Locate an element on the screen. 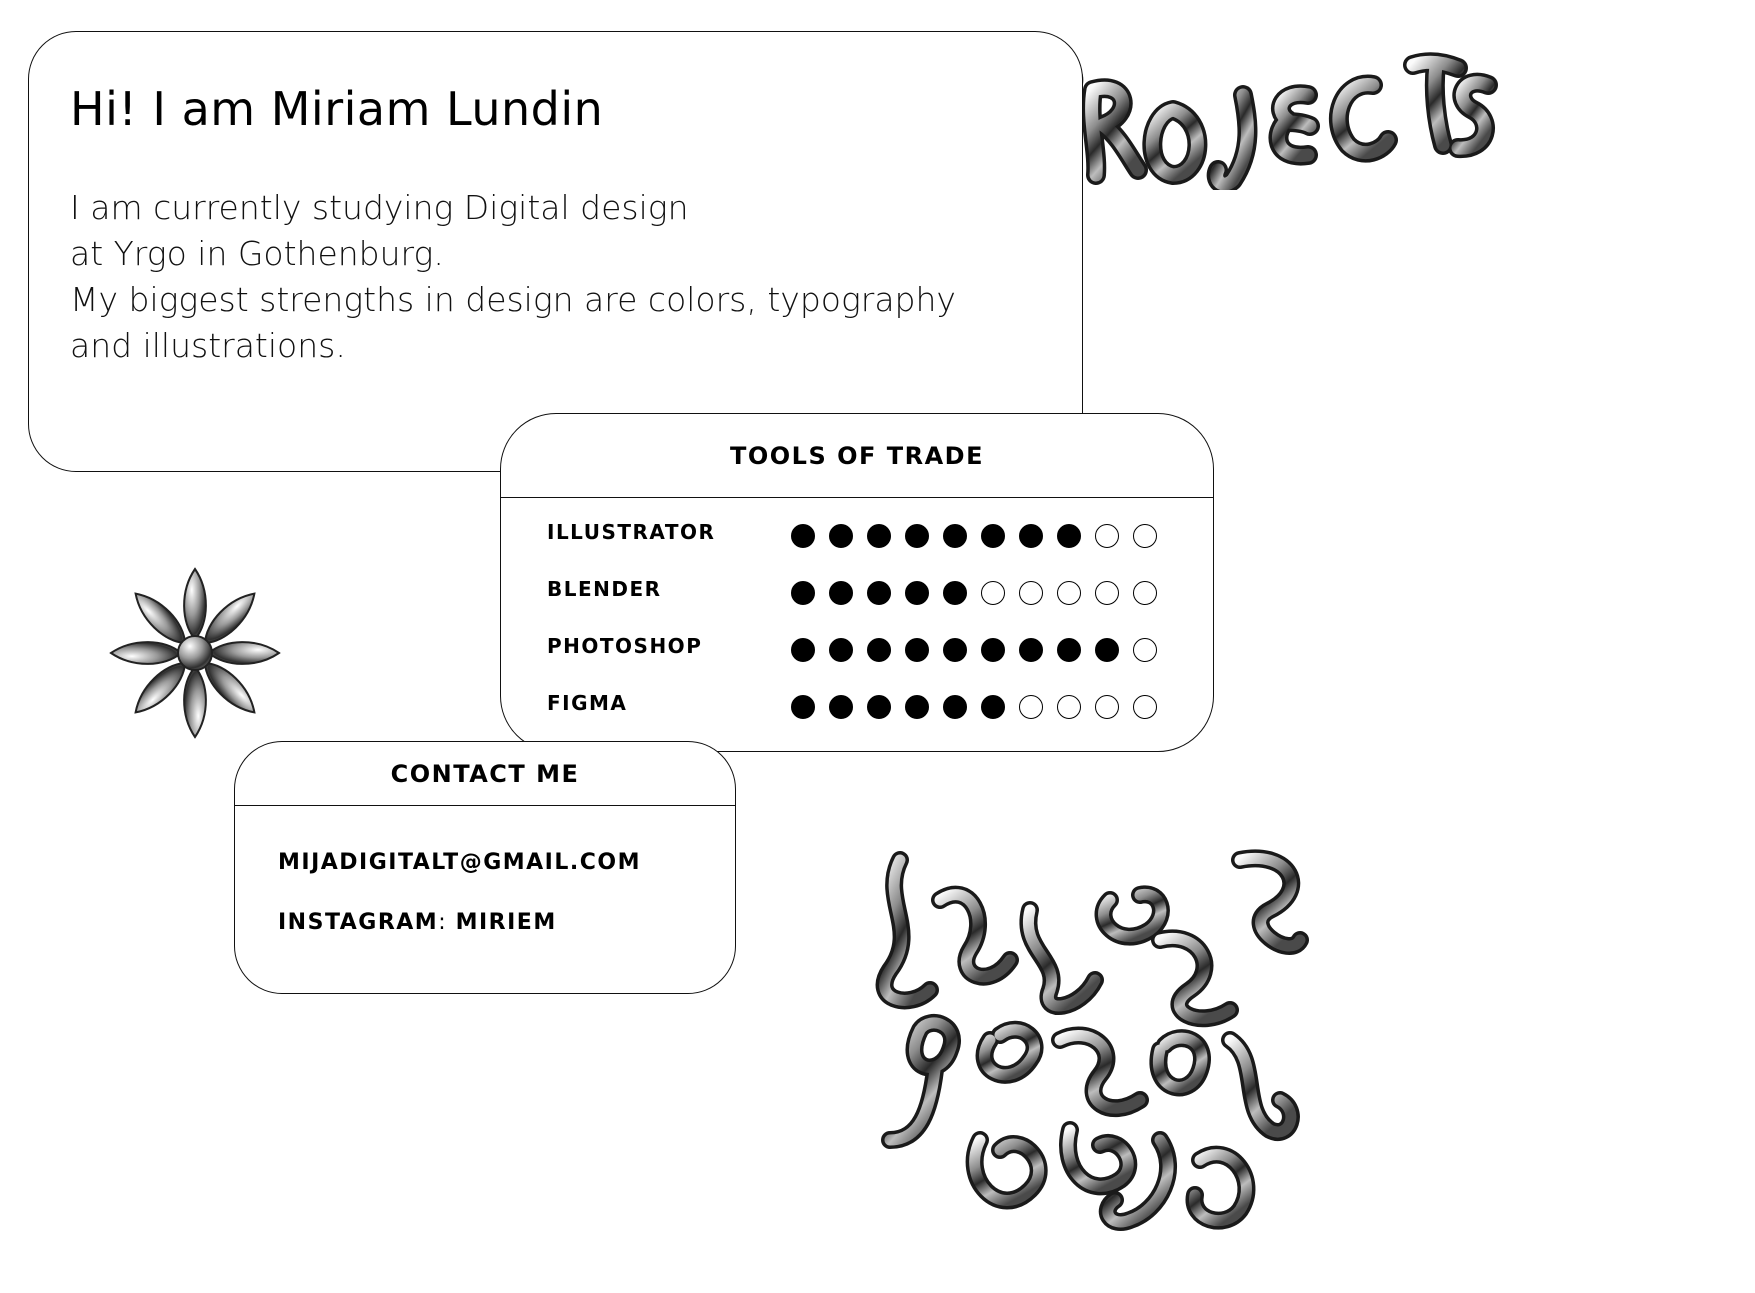 The image size is (1755, 1293). instagram-contact: INSTAGRAM: MIRIEM is located at coordinates (417, 922).